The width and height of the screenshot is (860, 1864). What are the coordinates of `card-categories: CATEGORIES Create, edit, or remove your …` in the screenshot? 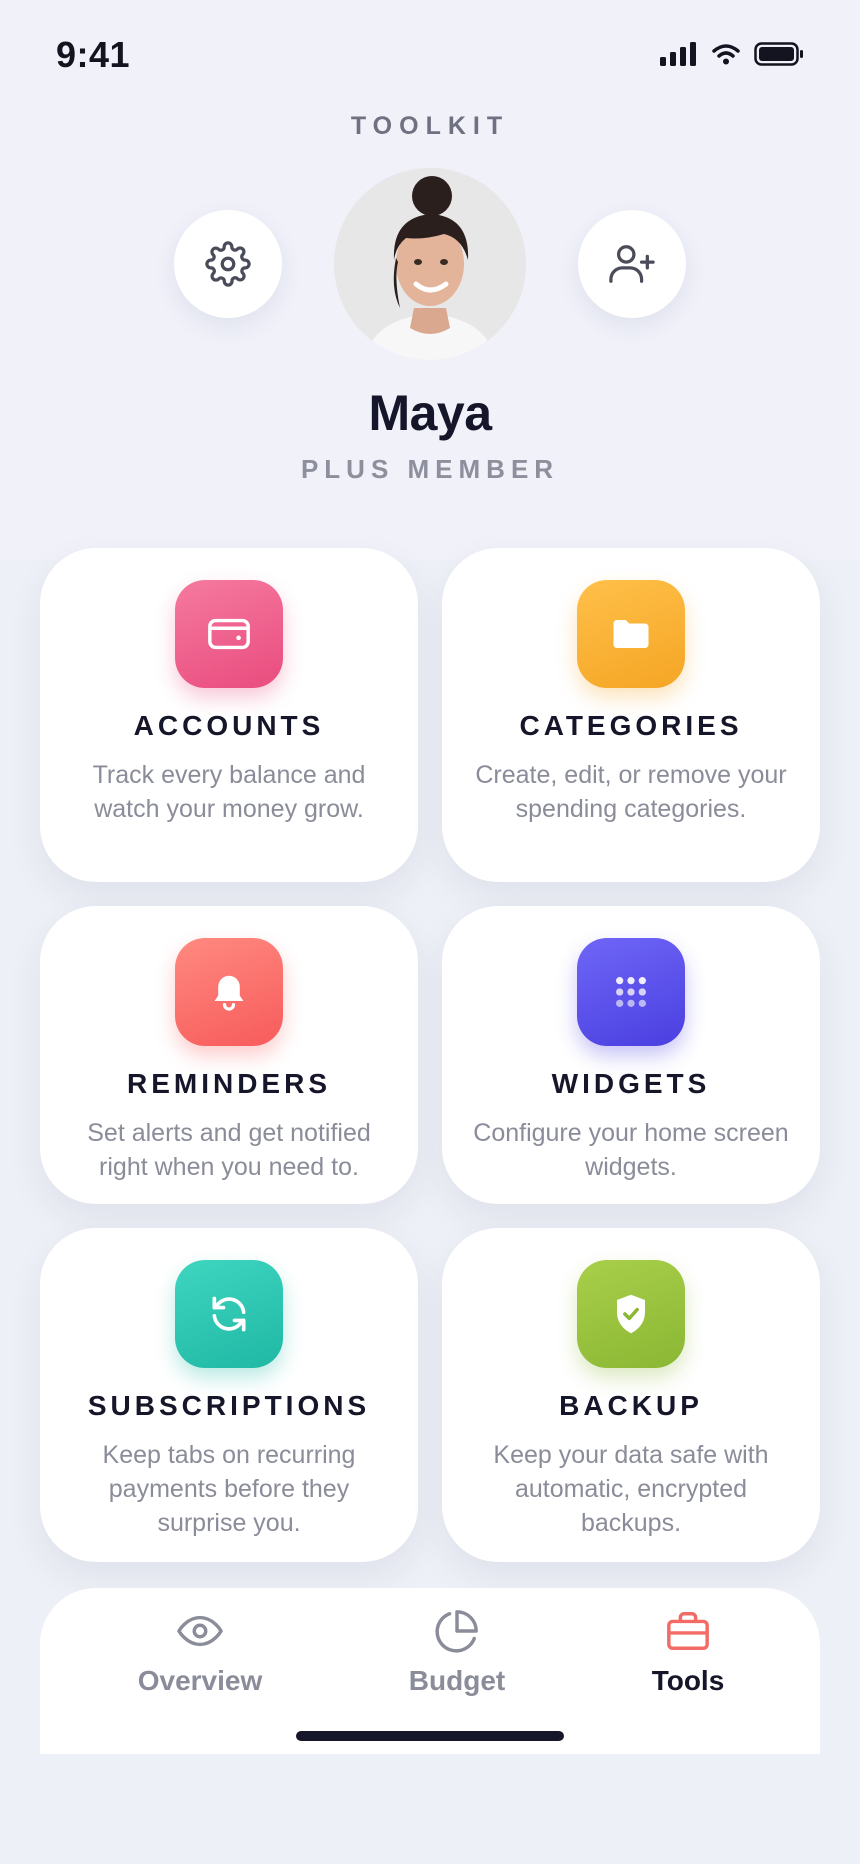 It's located at (631, 715).